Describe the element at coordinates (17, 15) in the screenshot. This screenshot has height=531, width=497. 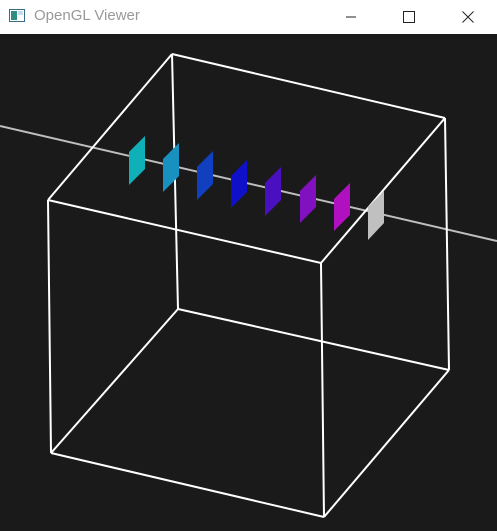
I see `app-icon` at that location.